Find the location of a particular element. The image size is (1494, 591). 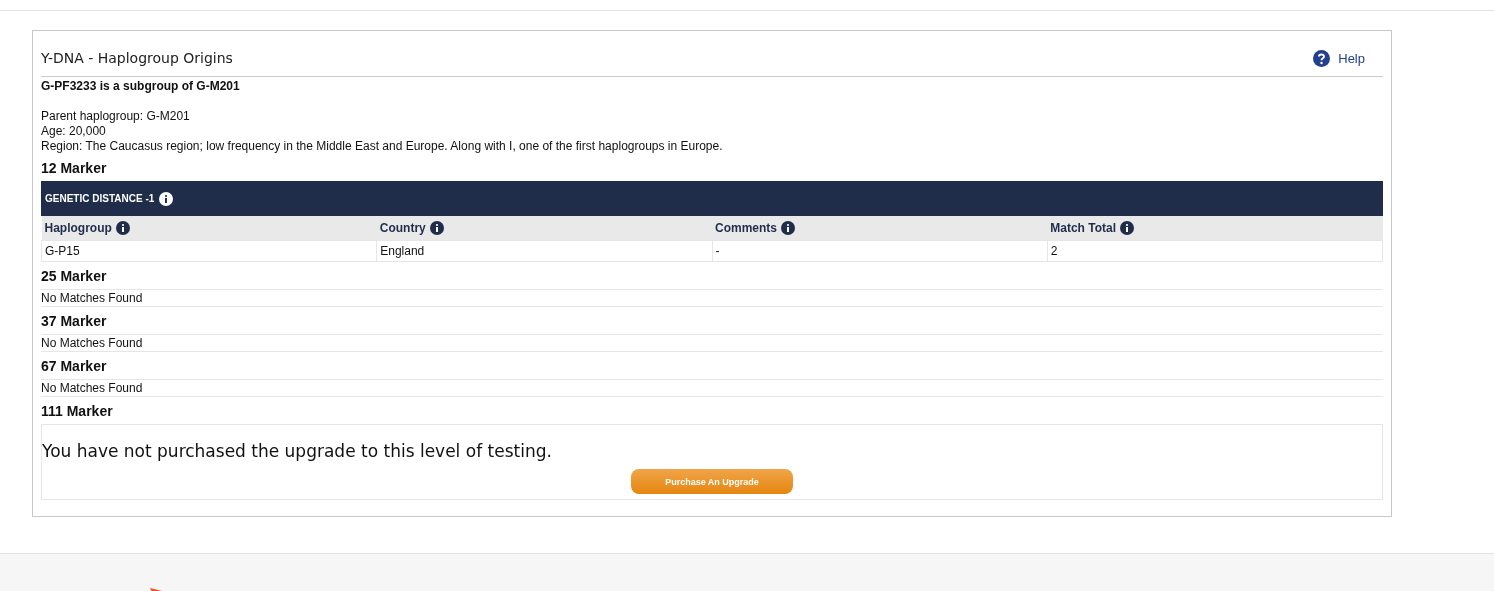

table-cell: England is located at coordinates (544, 251).